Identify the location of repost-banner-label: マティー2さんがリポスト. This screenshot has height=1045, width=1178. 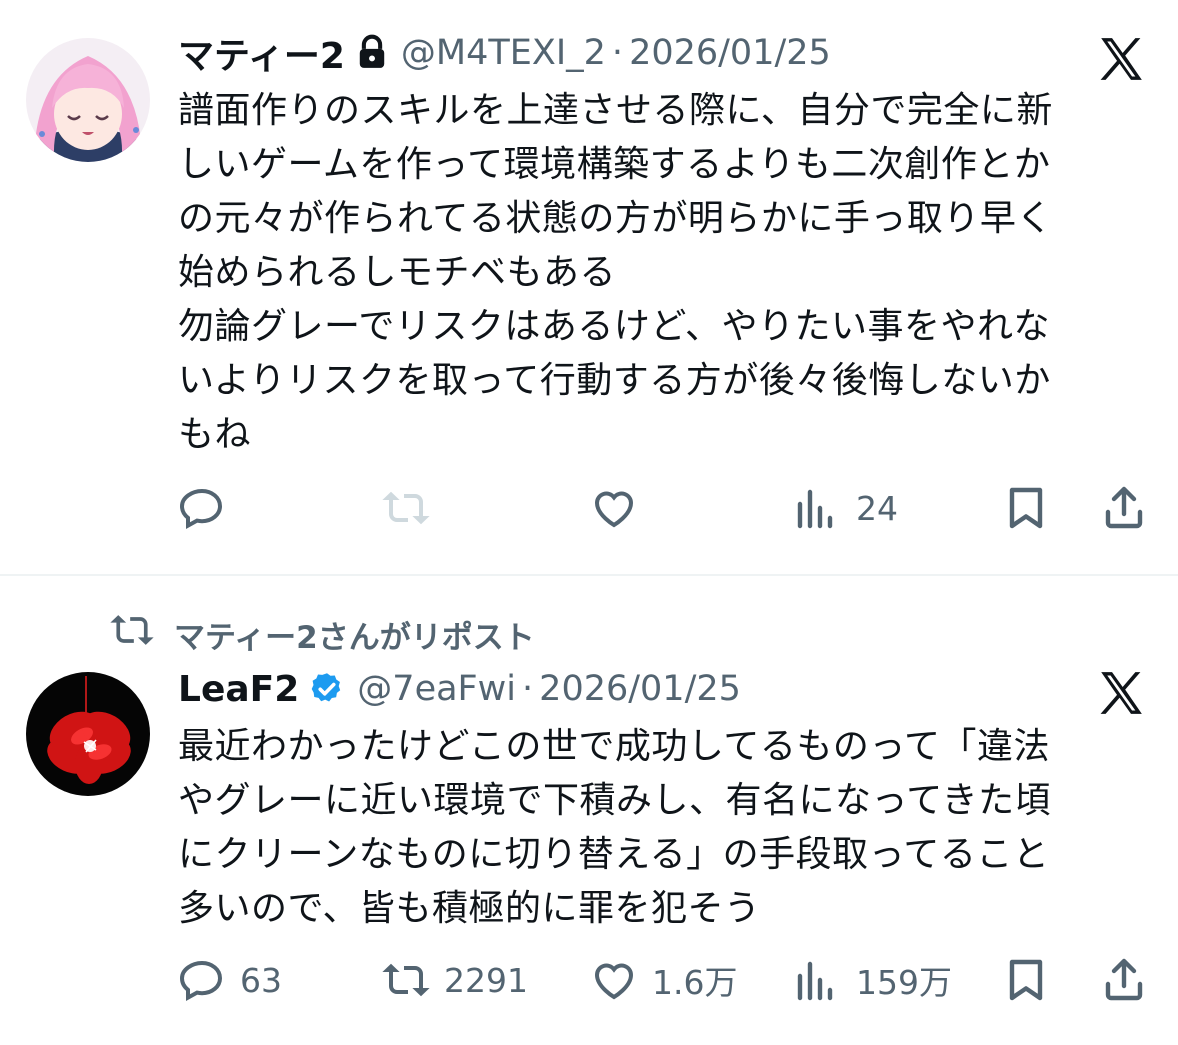
(354, 637).